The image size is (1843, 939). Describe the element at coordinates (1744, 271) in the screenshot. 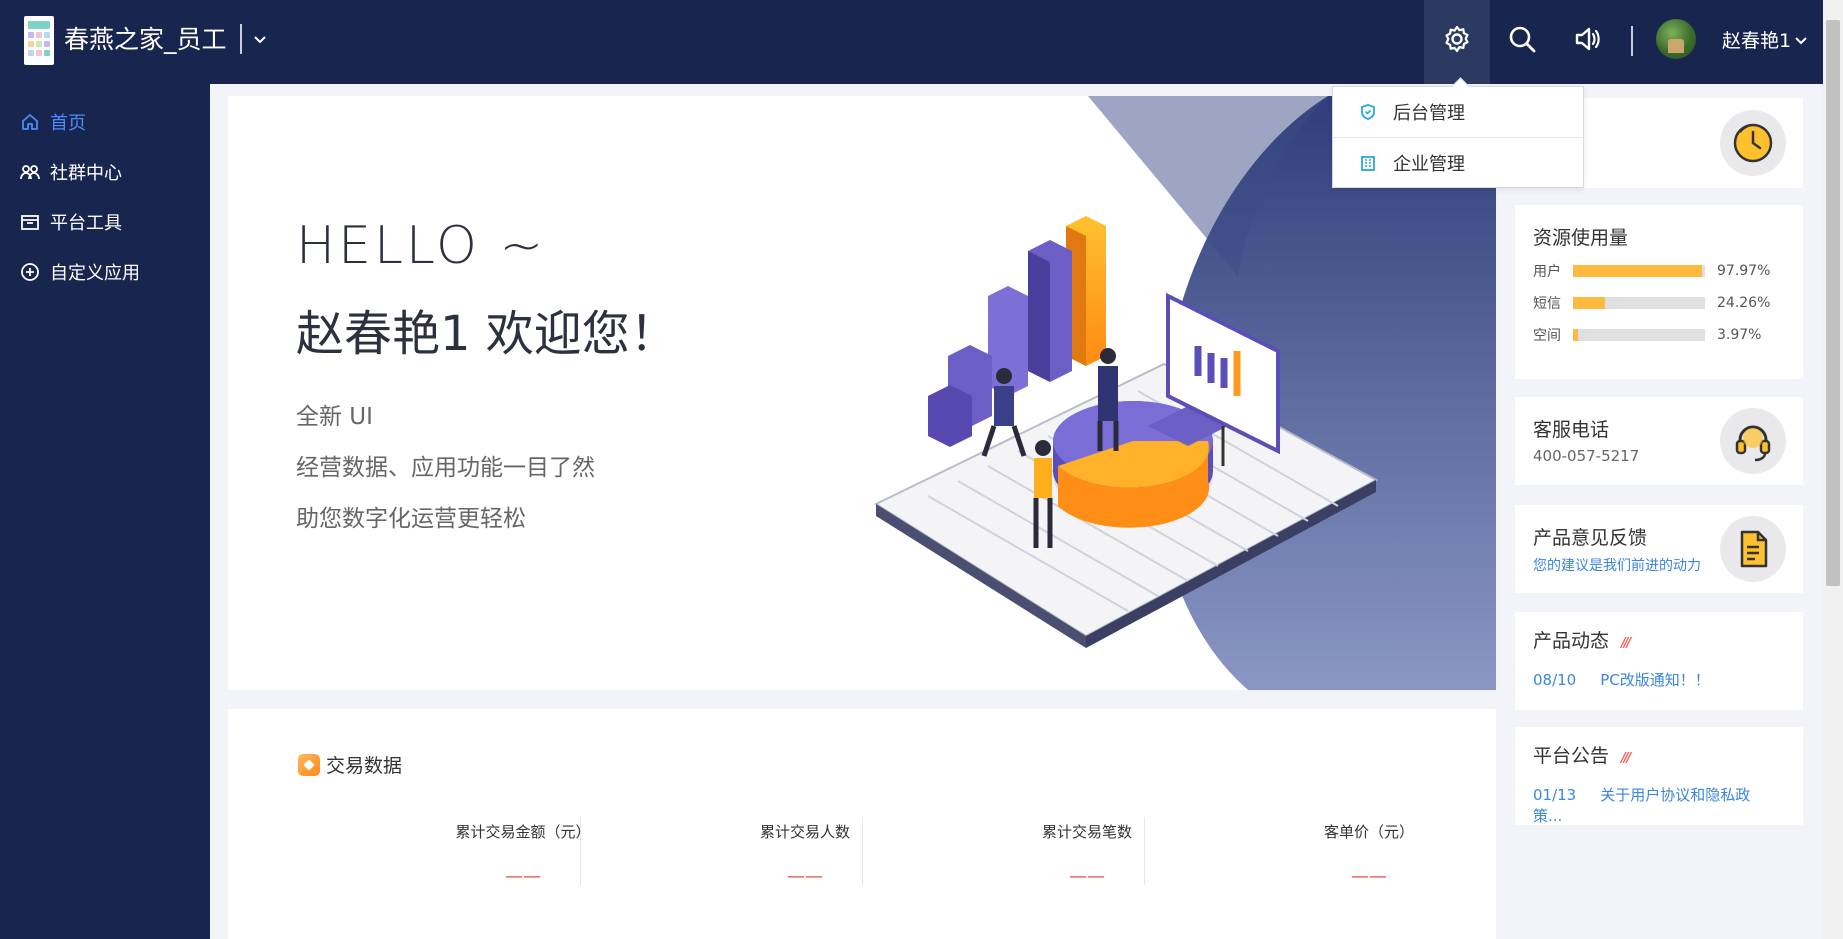

I see `resource-percent: 97.97%` at that location.